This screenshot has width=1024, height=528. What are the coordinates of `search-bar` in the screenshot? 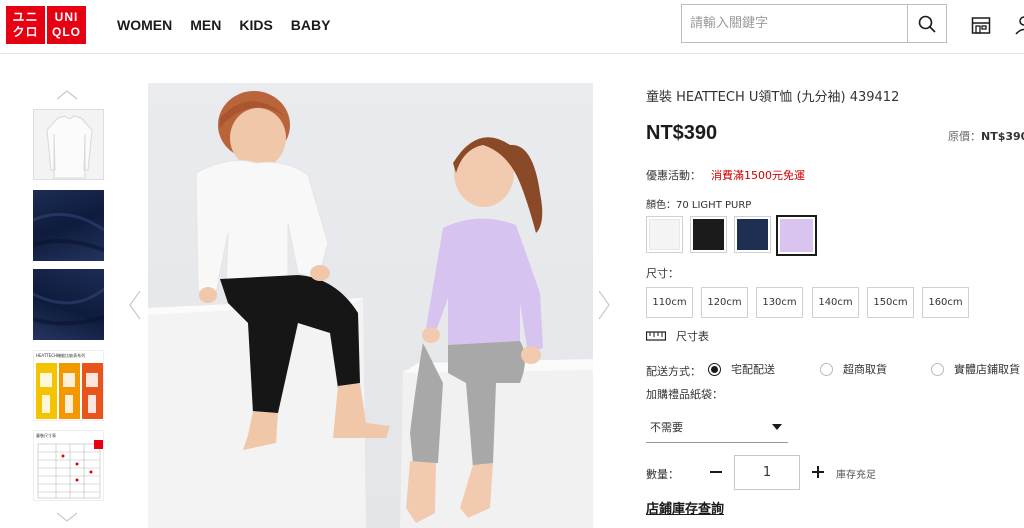 It's located at (814, 23).